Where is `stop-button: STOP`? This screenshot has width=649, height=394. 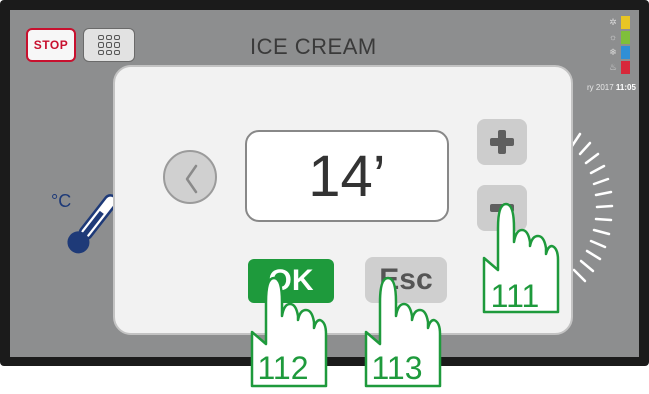
stop-button: STOP is located at coordinates (51, 45).